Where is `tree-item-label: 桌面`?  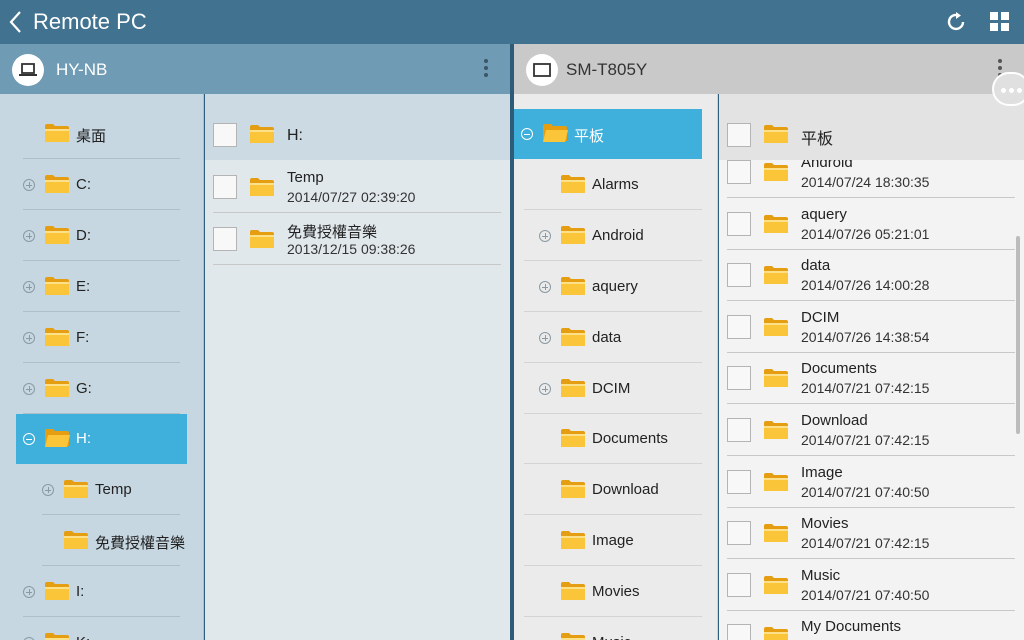
tree-item-label: 桌面 is located at coordinates (91, 136).